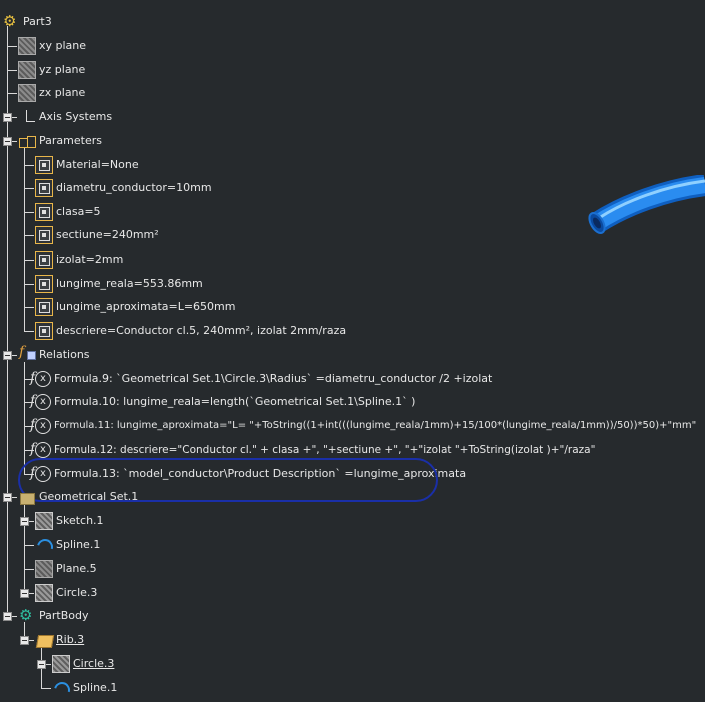  What do you see at coordinates (27, 615) in the screenshot?
I see `part-body-icon` at bounding box center [27, 615].